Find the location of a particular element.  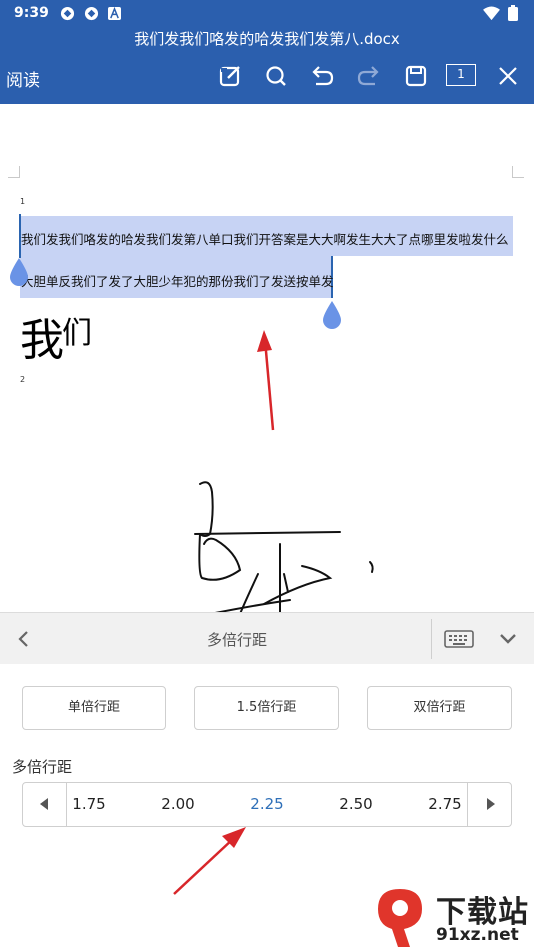

keyboard-icon is located at coordinates (459, 639).